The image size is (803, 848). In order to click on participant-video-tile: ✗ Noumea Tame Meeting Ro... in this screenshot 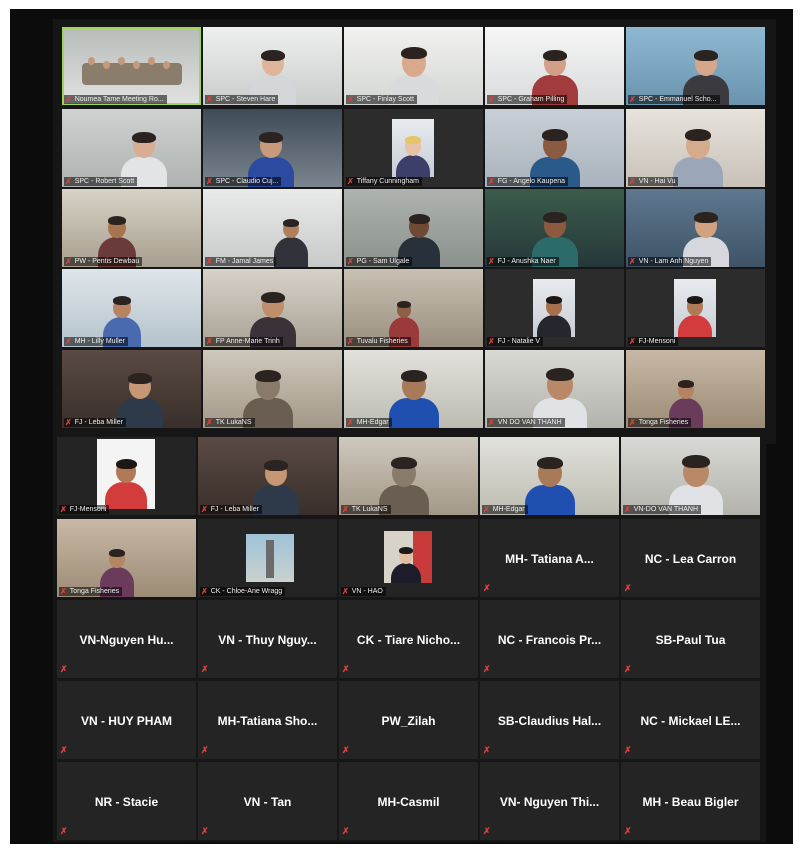, I will do `click(131, 66)`.